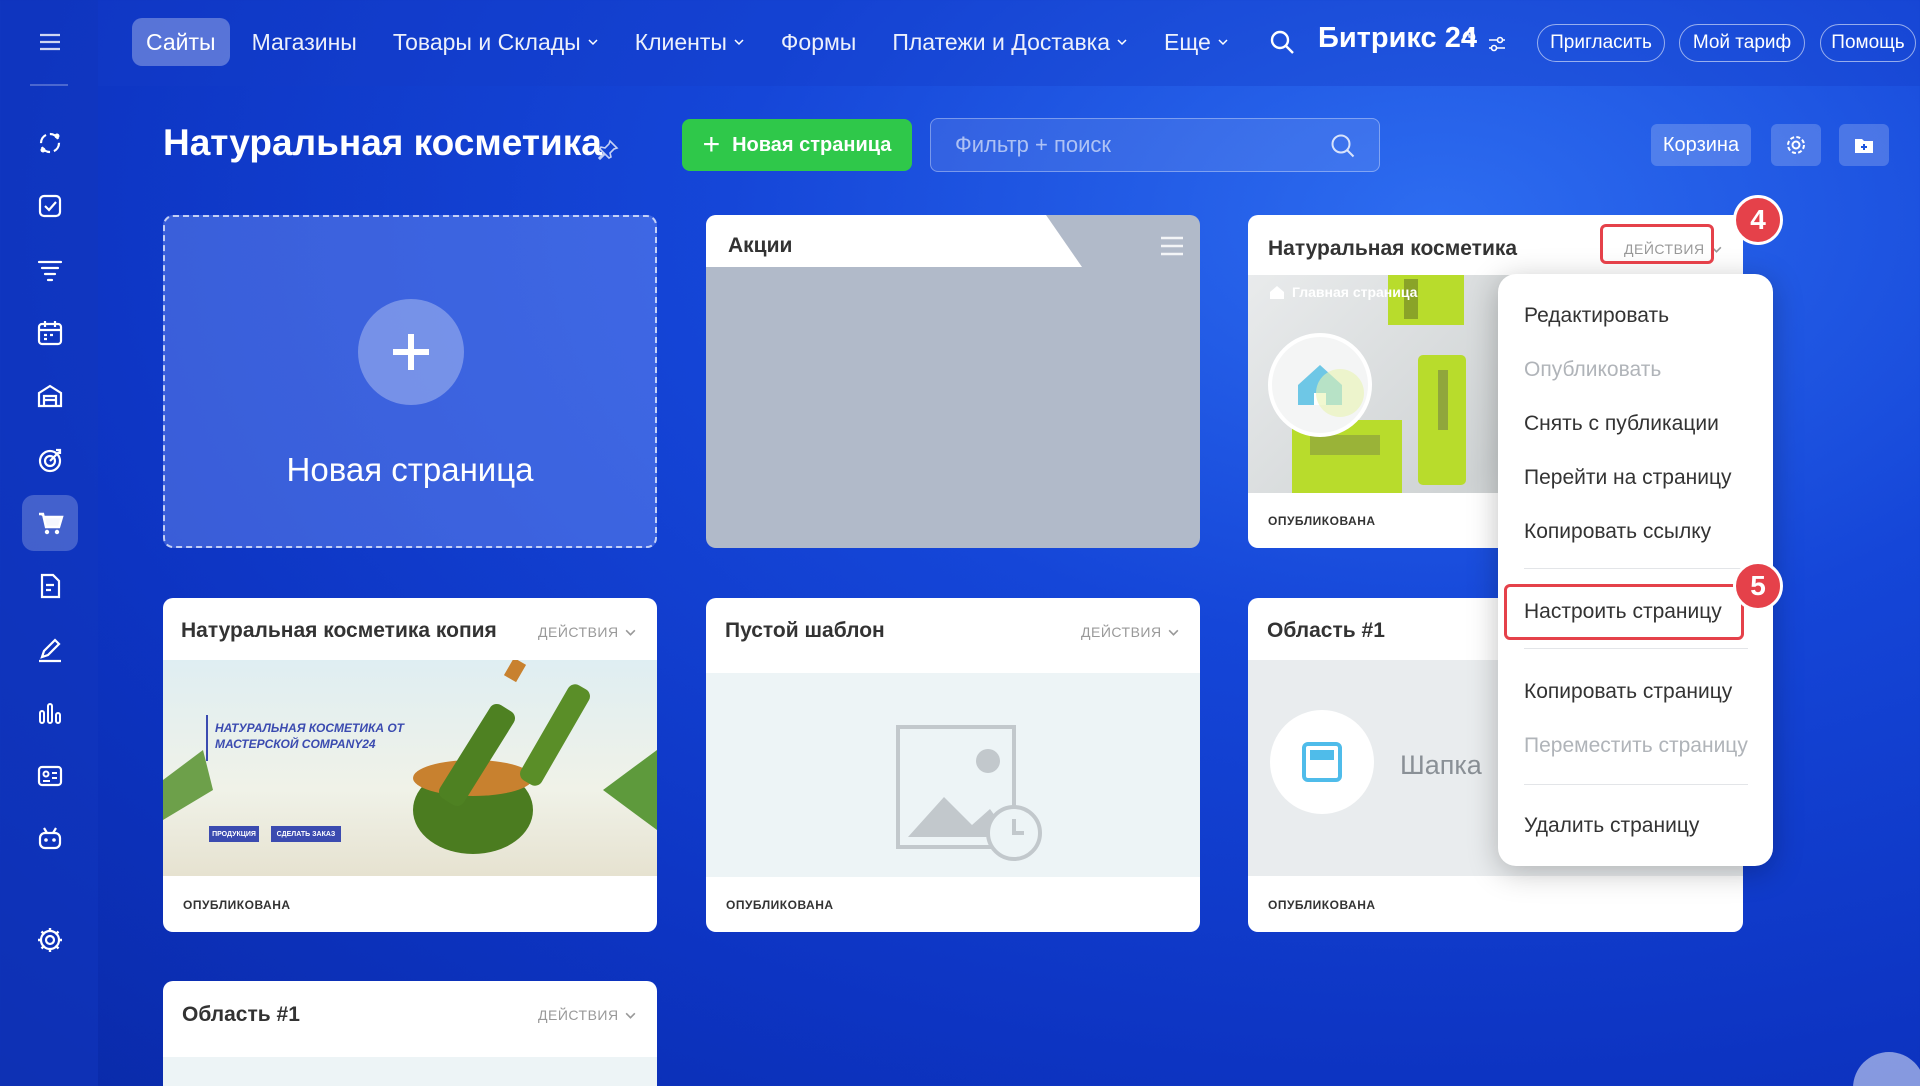  What do you see at coordinates (1196, 42) in the screenshot?
I see `nav-item-more: Еще` at bounding box center [1196, 42].